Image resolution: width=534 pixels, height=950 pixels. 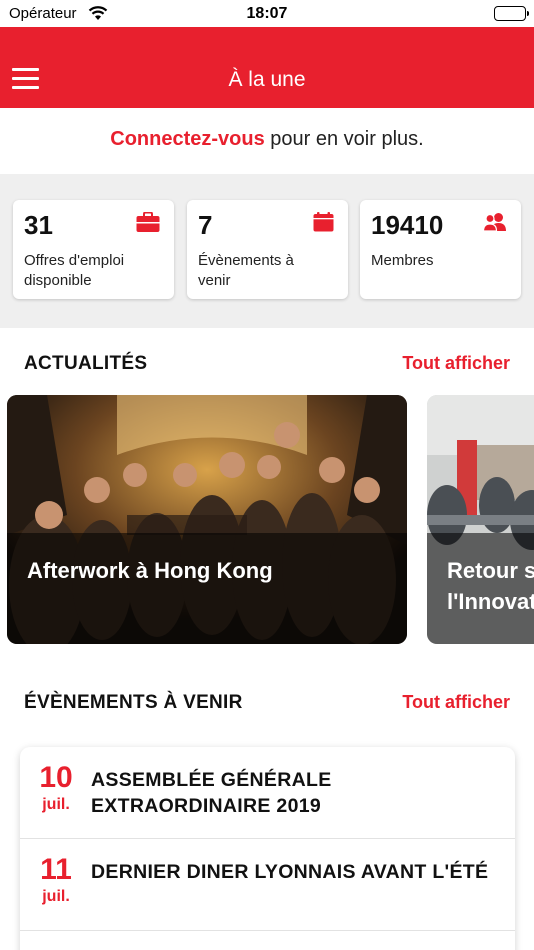 I want to click on news-caption: Afterwork à Hong Kong, so click(x=150, y=570).